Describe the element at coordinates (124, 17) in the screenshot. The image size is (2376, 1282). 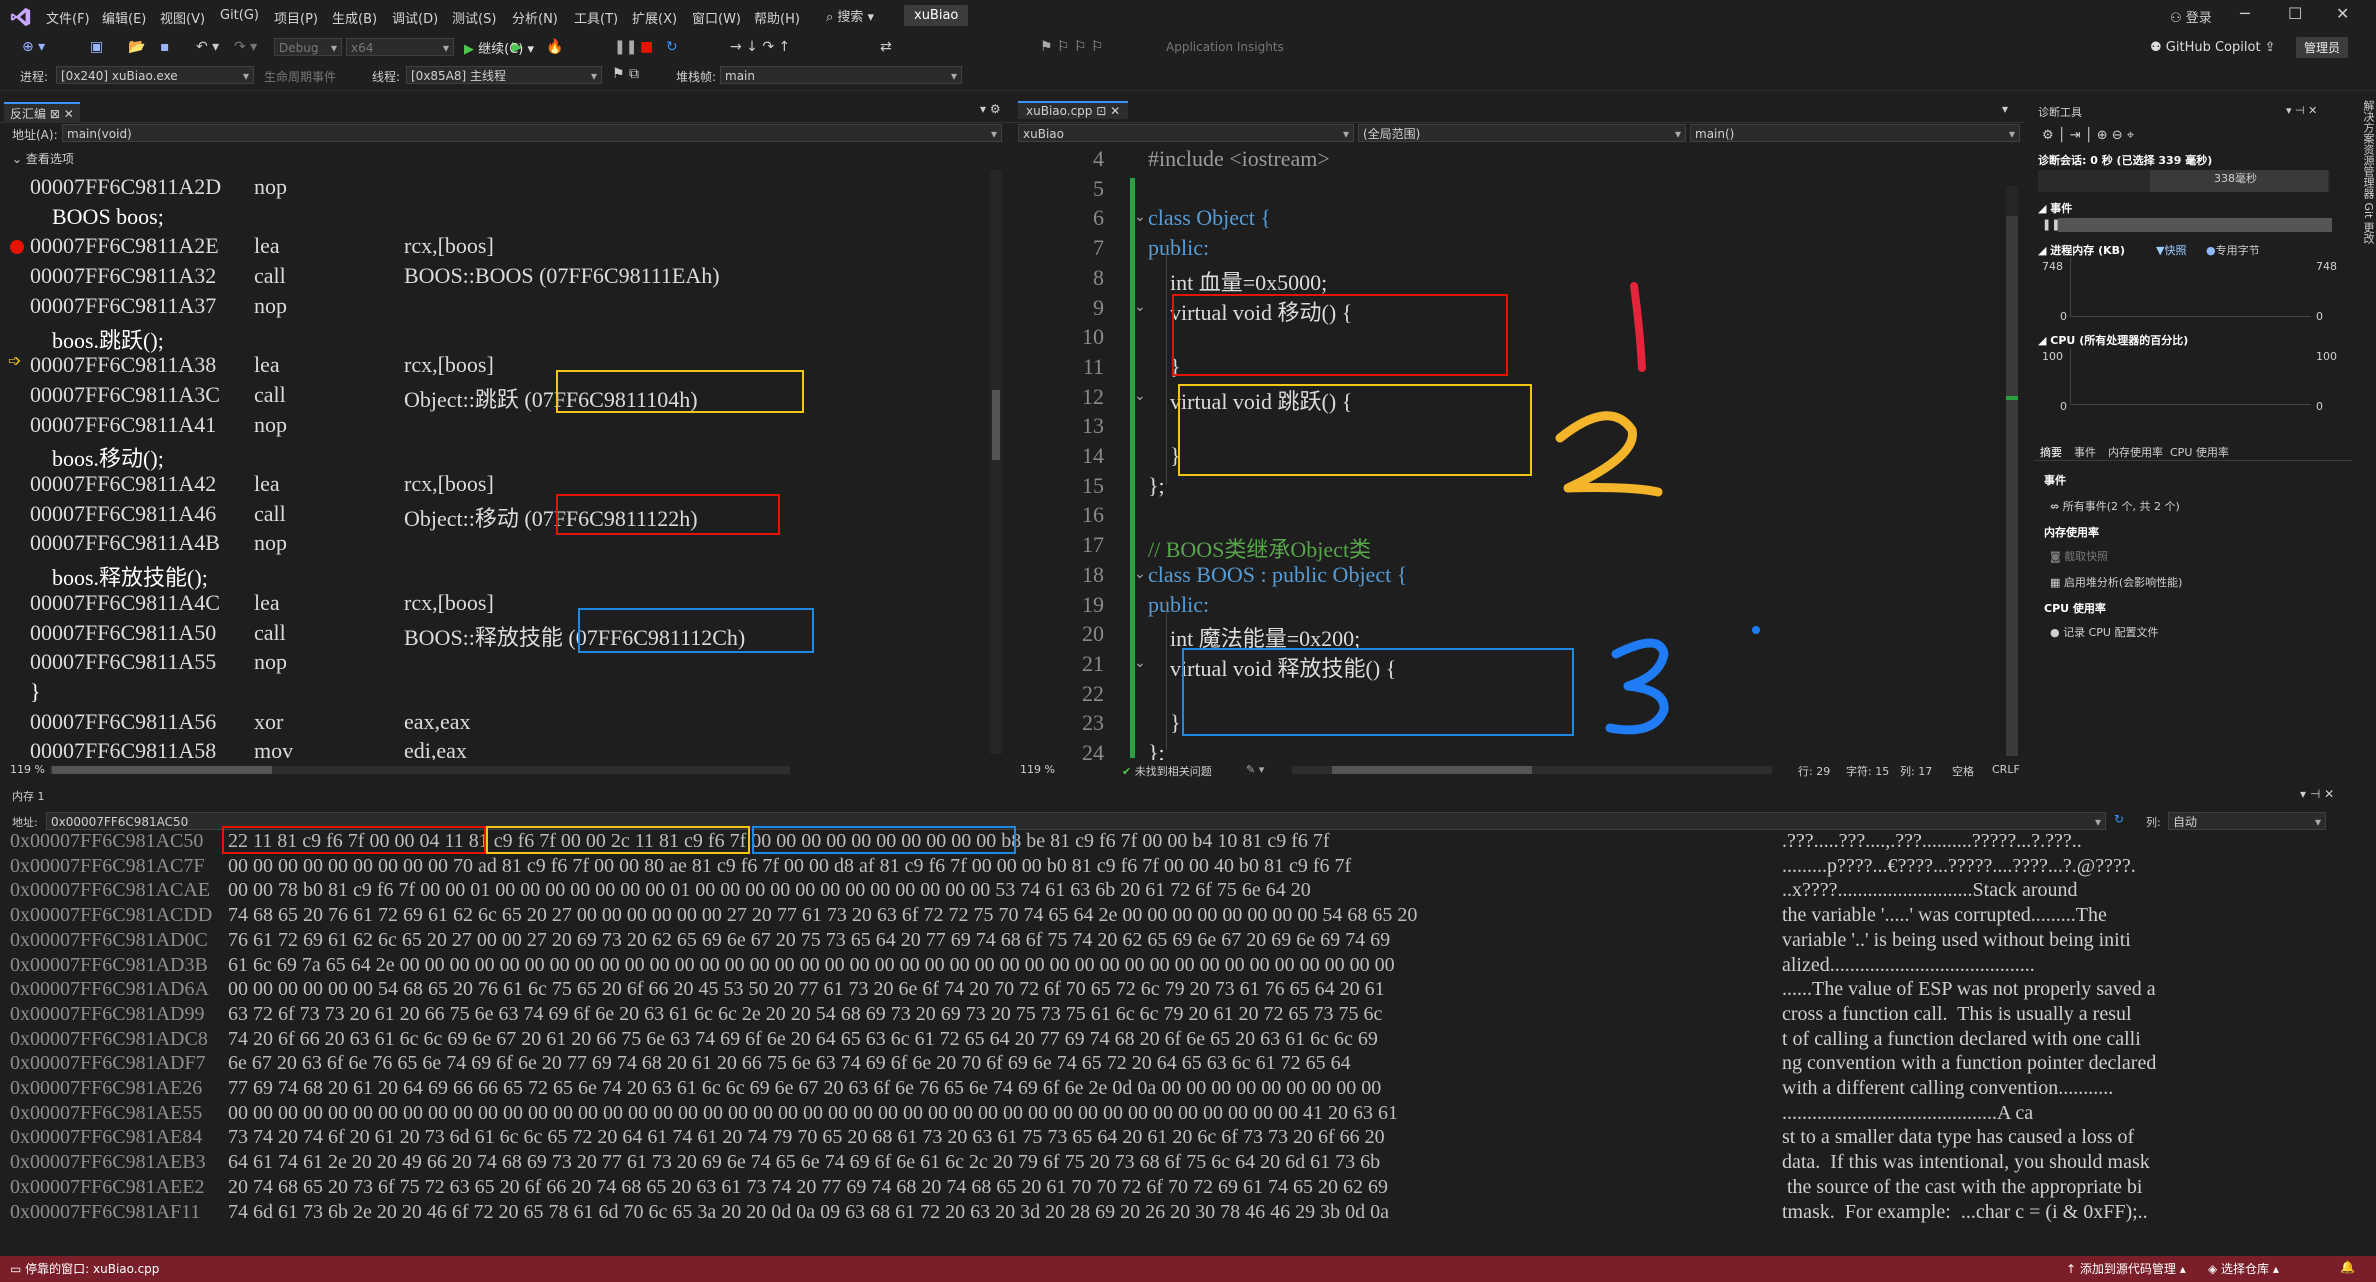
I see `menu-edit: 编辑(E)` at that location.